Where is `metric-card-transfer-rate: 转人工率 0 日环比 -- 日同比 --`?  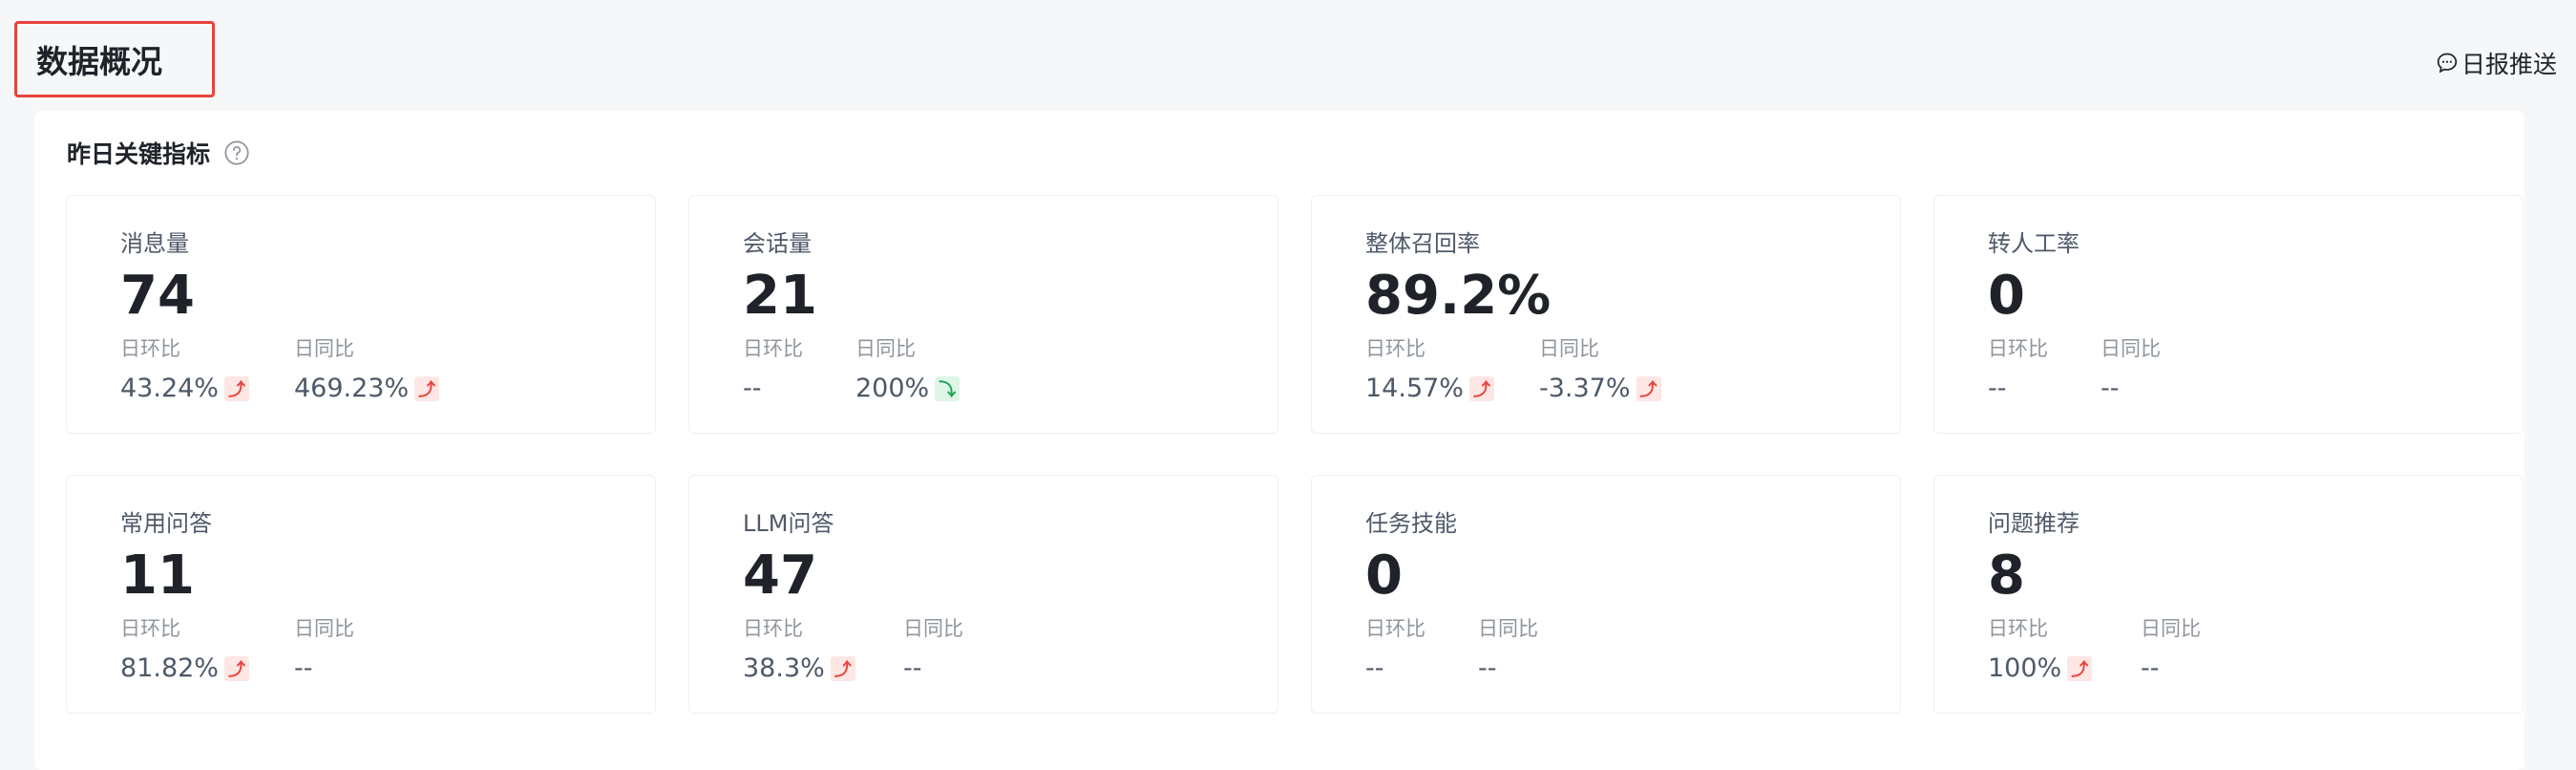 metric-card-transfer-rate: 转人工率 0 日环比 -- 日同比 -- is located at coordinates (2228, 314).